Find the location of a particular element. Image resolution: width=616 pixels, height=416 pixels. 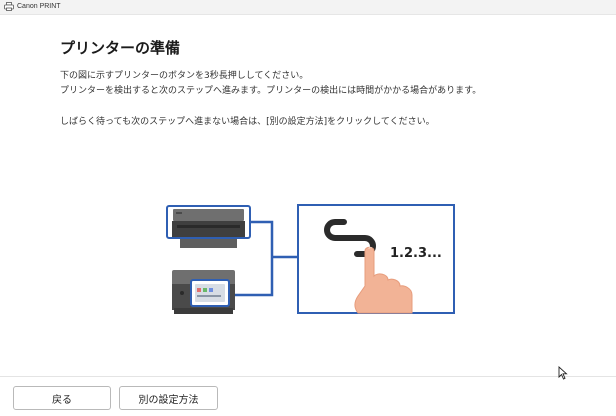

page-title: プリンターの準備 is located at coordinates (120, 48).